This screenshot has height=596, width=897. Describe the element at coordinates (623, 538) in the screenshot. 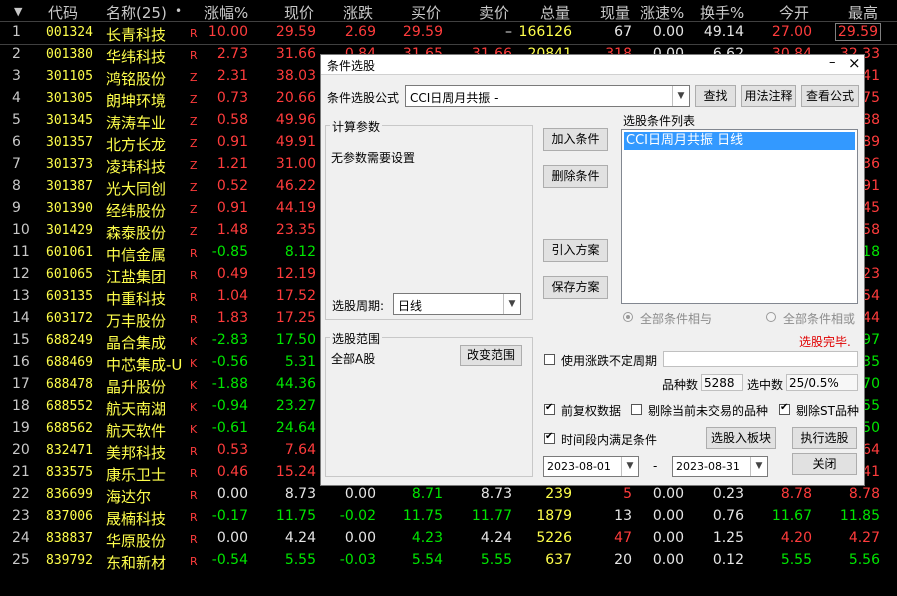

I see `row-cur-vol: 47` at that location.